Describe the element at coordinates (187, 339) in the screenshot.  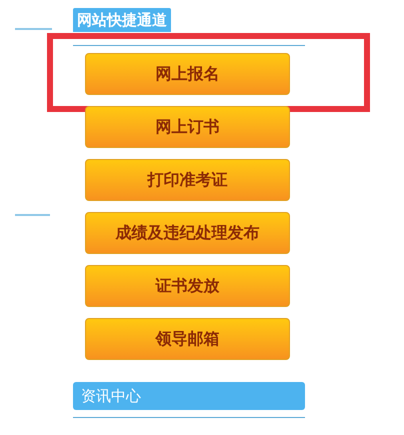
I see `link-button: 领导邮箱` at that location.